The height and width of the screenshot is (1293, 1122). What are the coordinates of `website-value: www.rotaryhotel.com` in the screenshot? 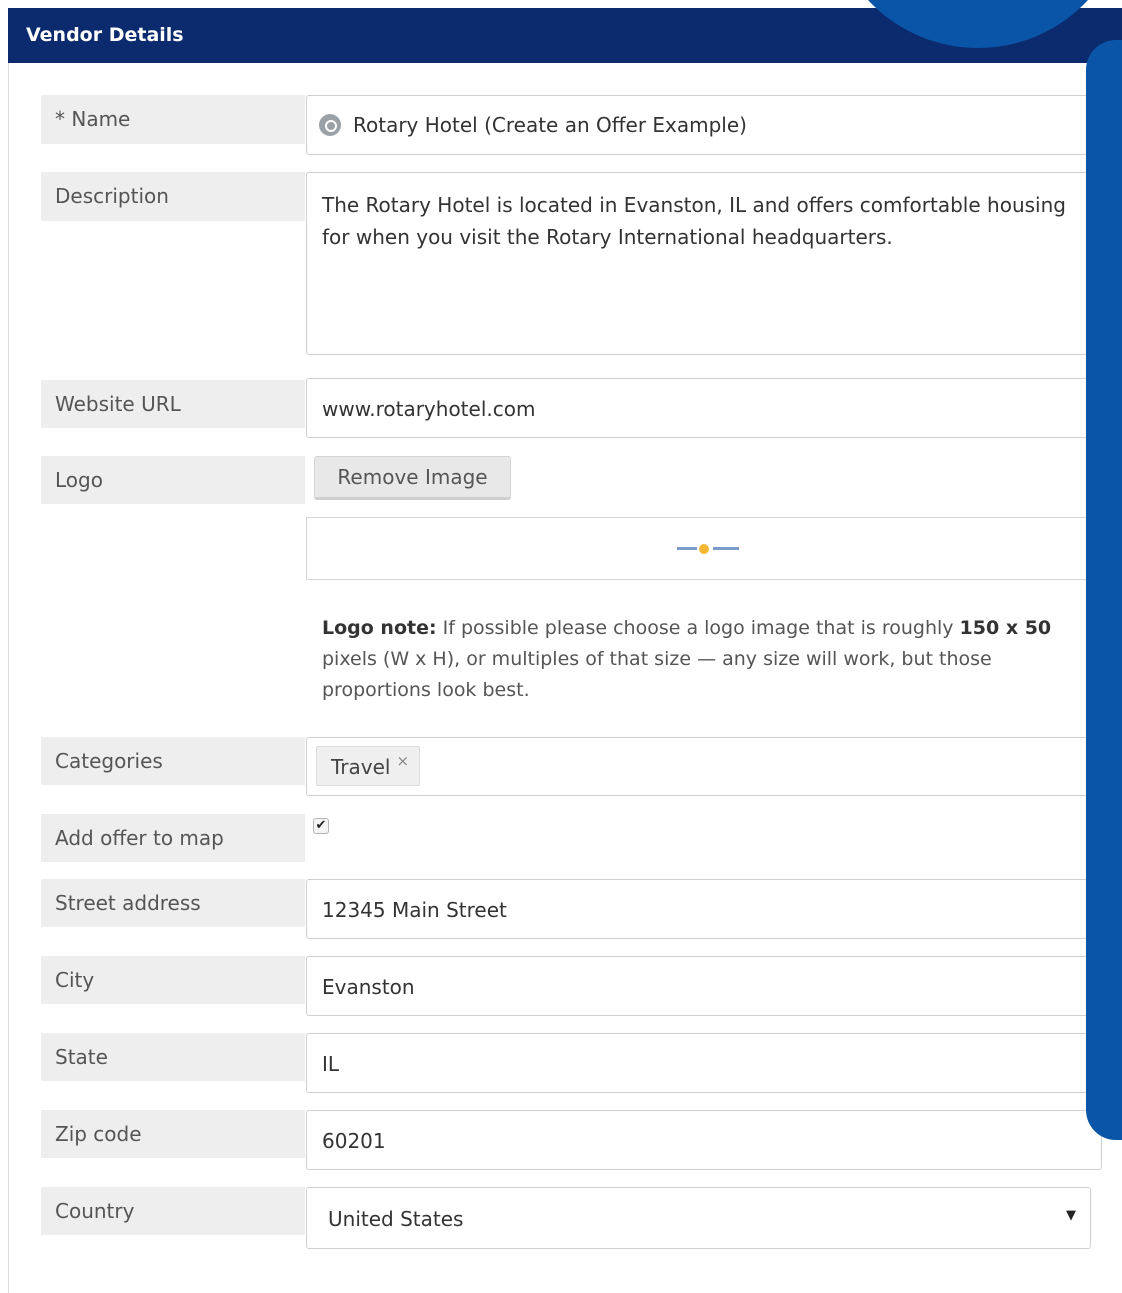 It's located at (429, 409).